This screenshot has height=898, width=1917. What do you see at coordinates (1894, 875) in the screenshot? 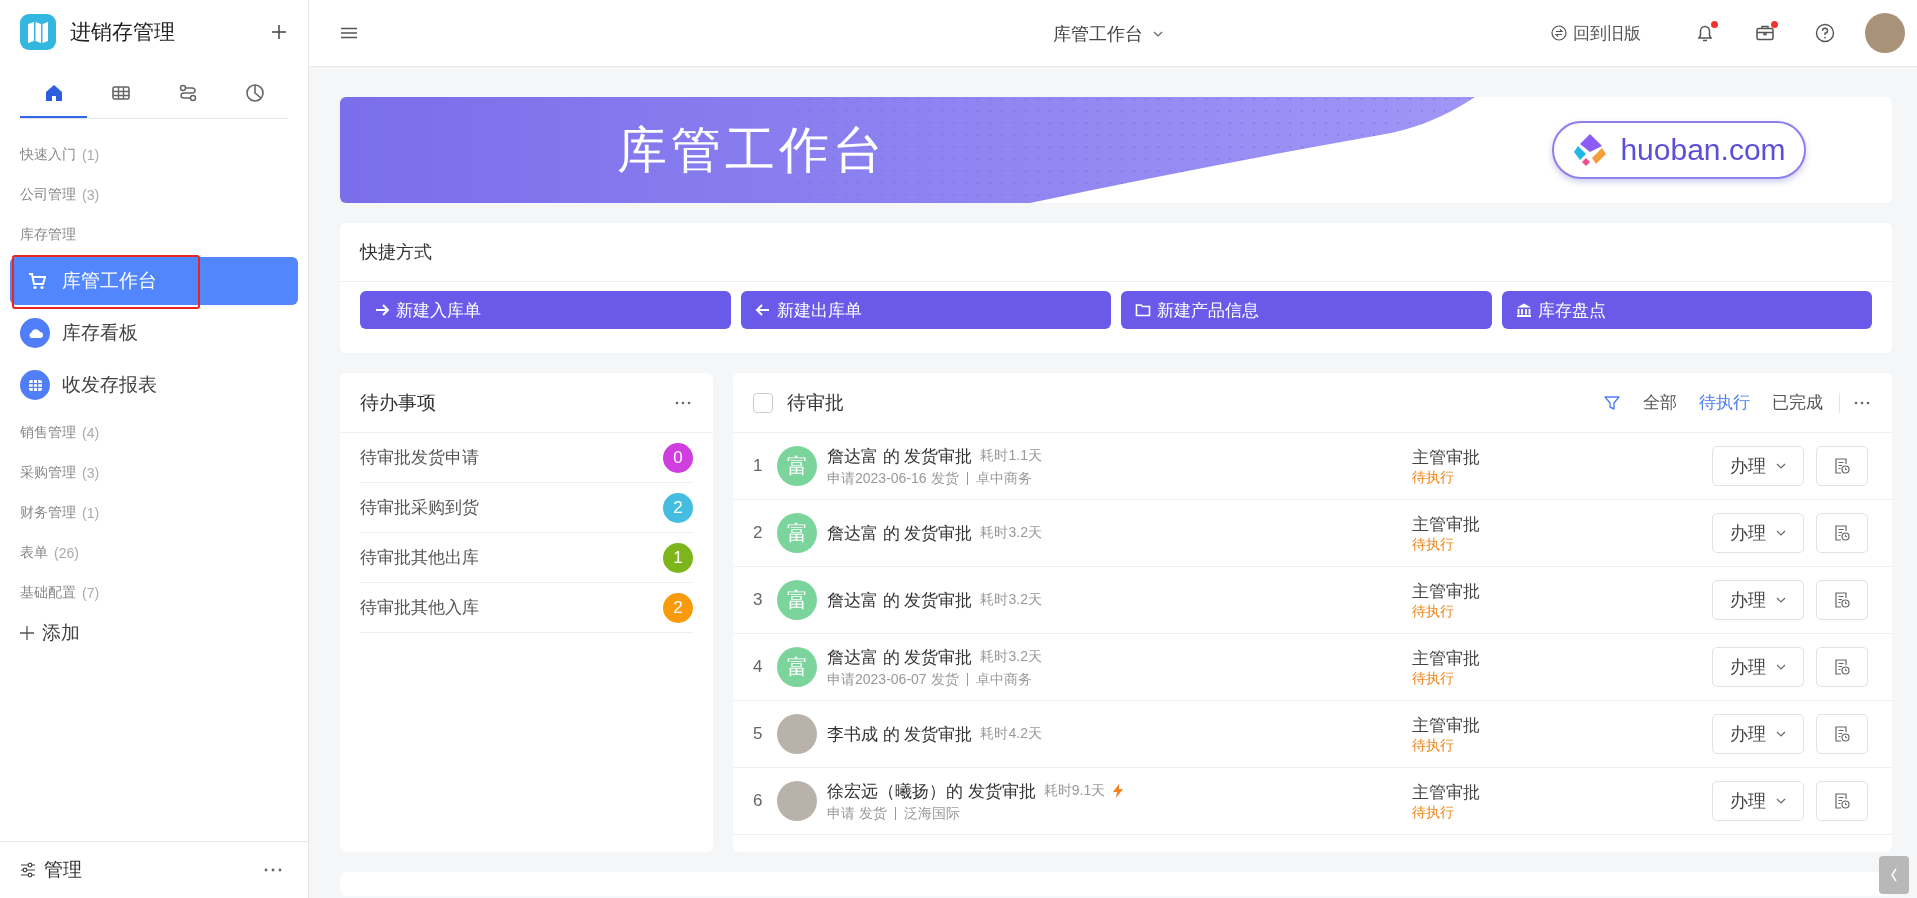
I see `chevron-left-icon` at bounding box center [1894, 875].